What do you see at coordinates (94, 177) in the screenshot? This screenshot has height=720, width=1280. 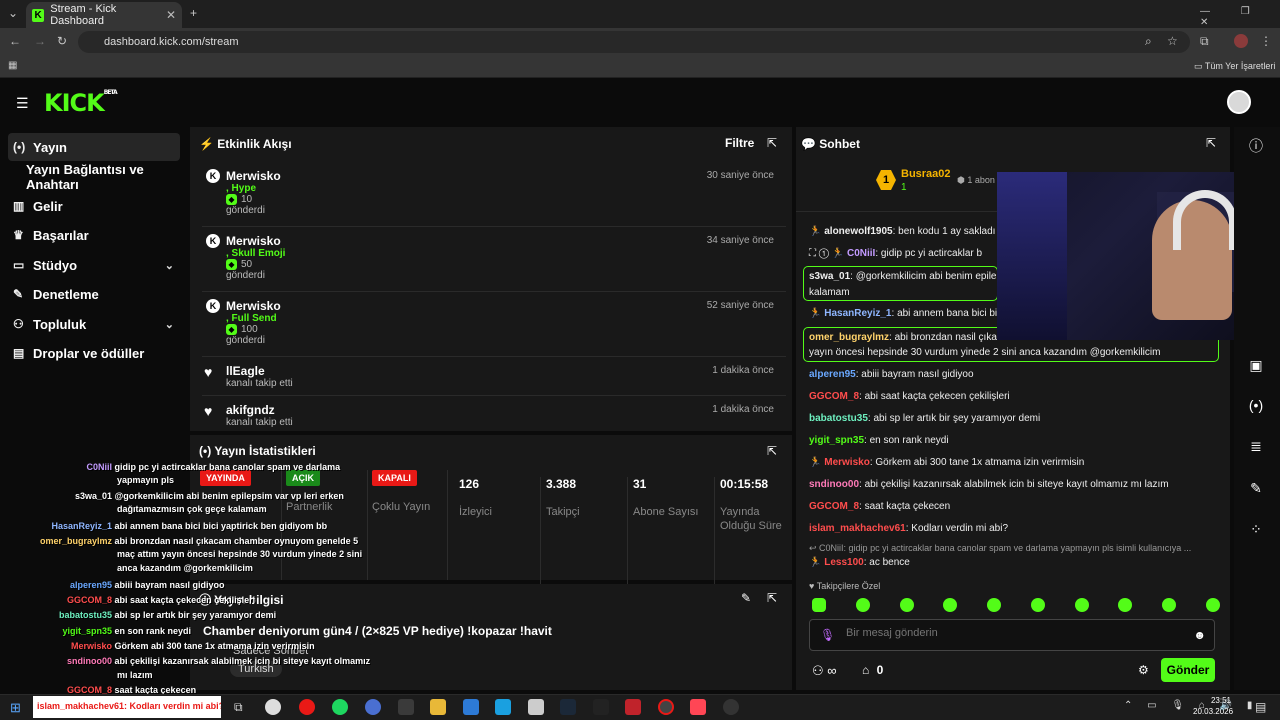 I see `sidebar-item-stream-key: Yayın Bağlantısı ve Anahtarı` at bounding box center [94, 177].